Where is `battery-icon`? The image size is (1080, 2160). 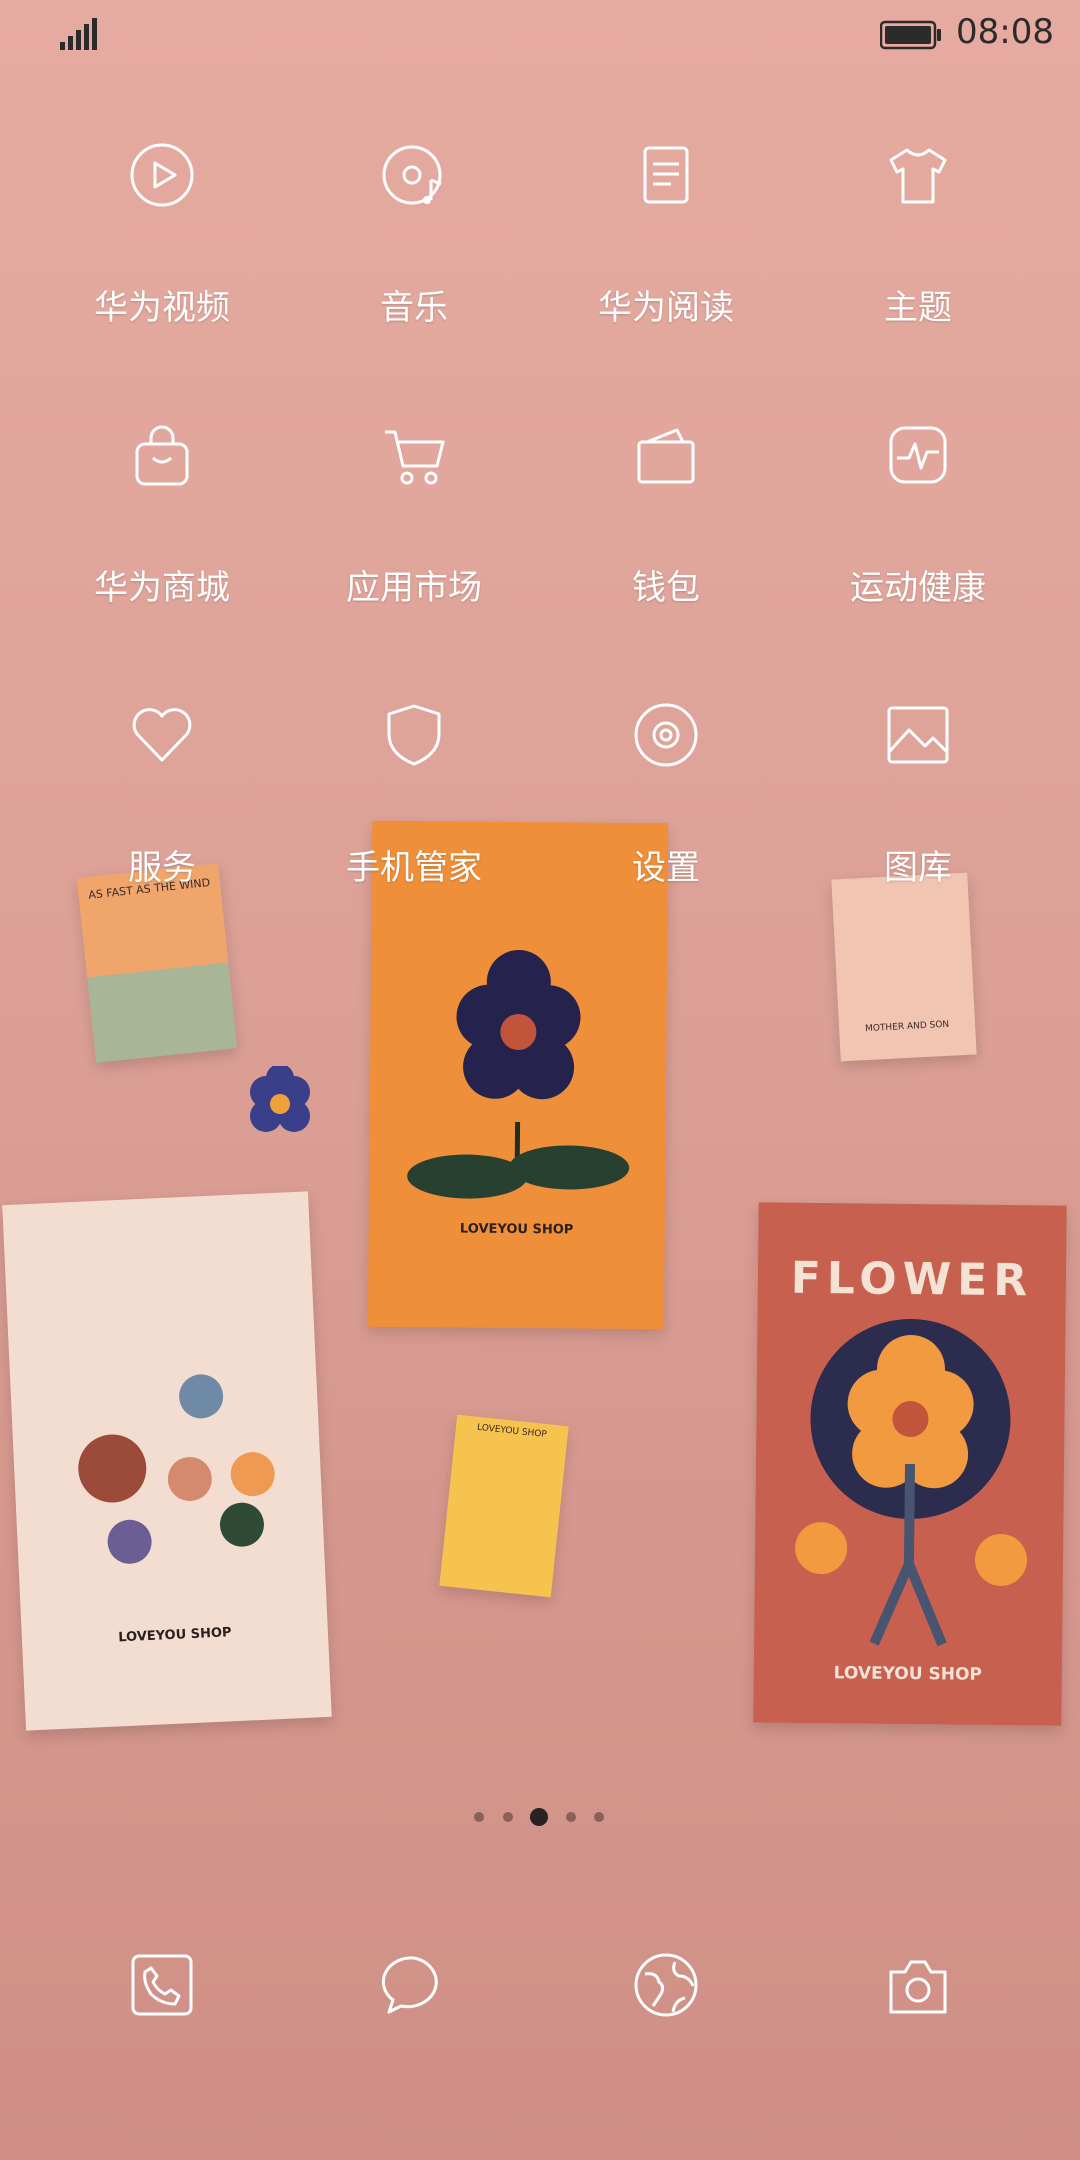
battery-icon is located at coordinates (910, 35).